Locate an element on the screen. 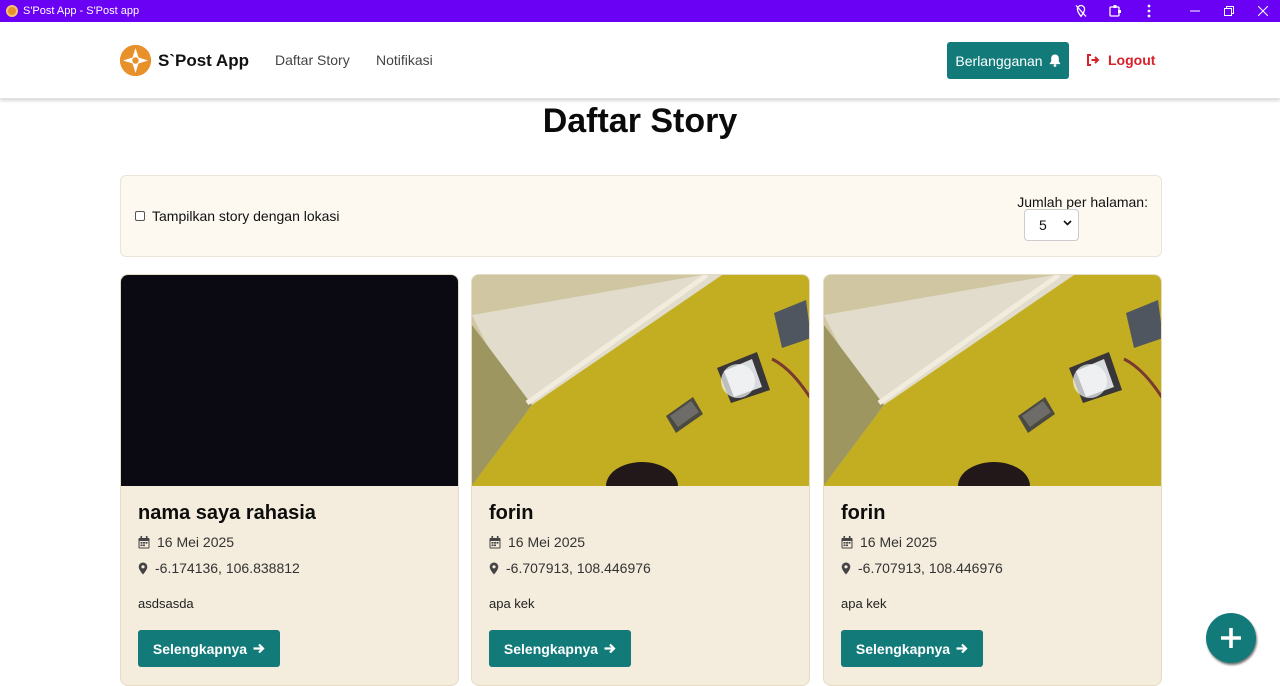 The height and width of the screenshot is (686, 1280). plus-icon is located at coordinates (1231, 638).